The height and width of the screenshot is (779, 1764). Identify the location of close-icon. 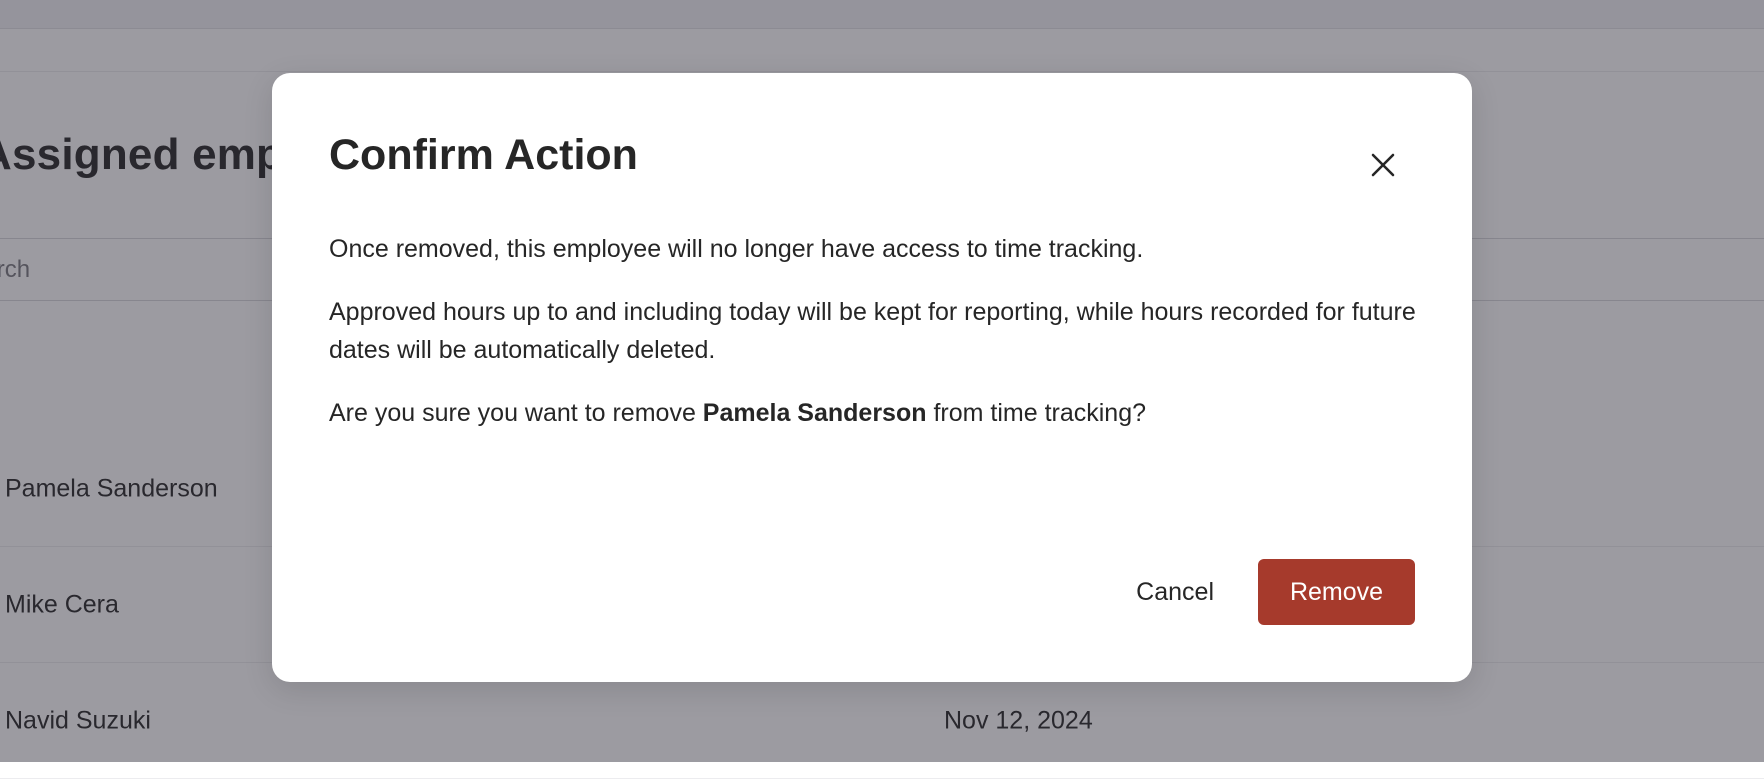
(1383, 165).